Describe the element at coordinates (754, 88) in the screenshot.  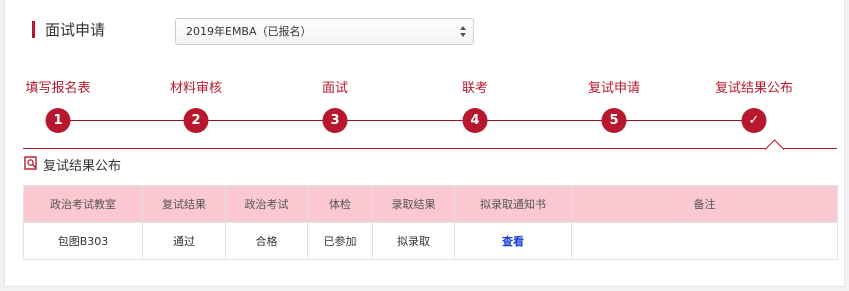
I see `step-label-6: 复试结果公布` at that location.